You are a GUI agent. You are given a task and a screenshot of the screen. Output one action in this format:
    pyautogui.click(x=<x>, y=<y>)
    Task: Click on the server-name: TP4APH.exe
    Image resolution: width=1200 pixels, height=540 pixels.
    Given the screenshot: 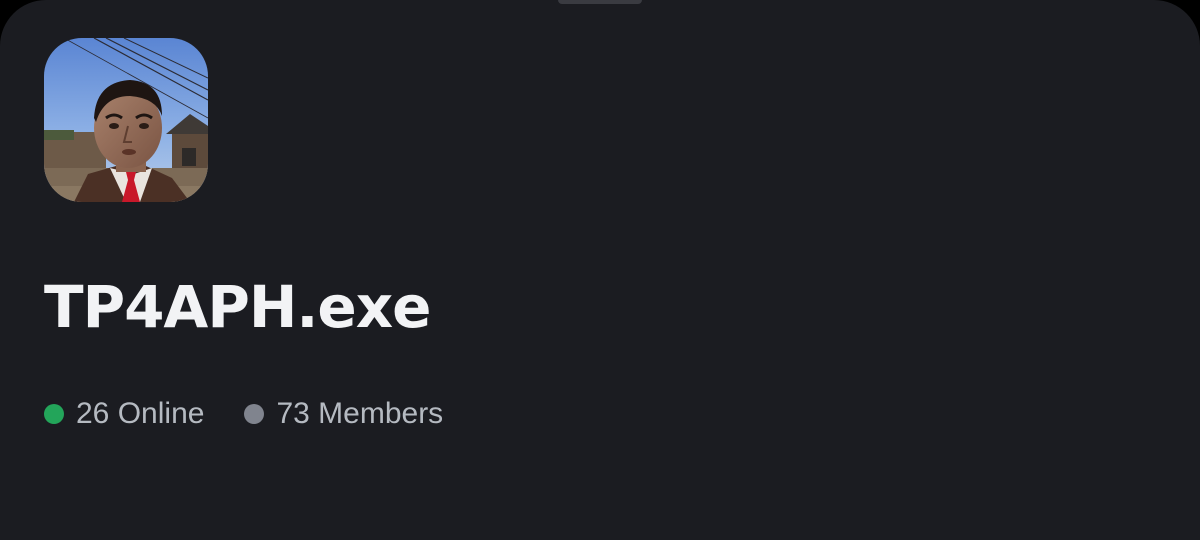 What is the action you would take?
    pyautogui.click(x=237, y=307)
    